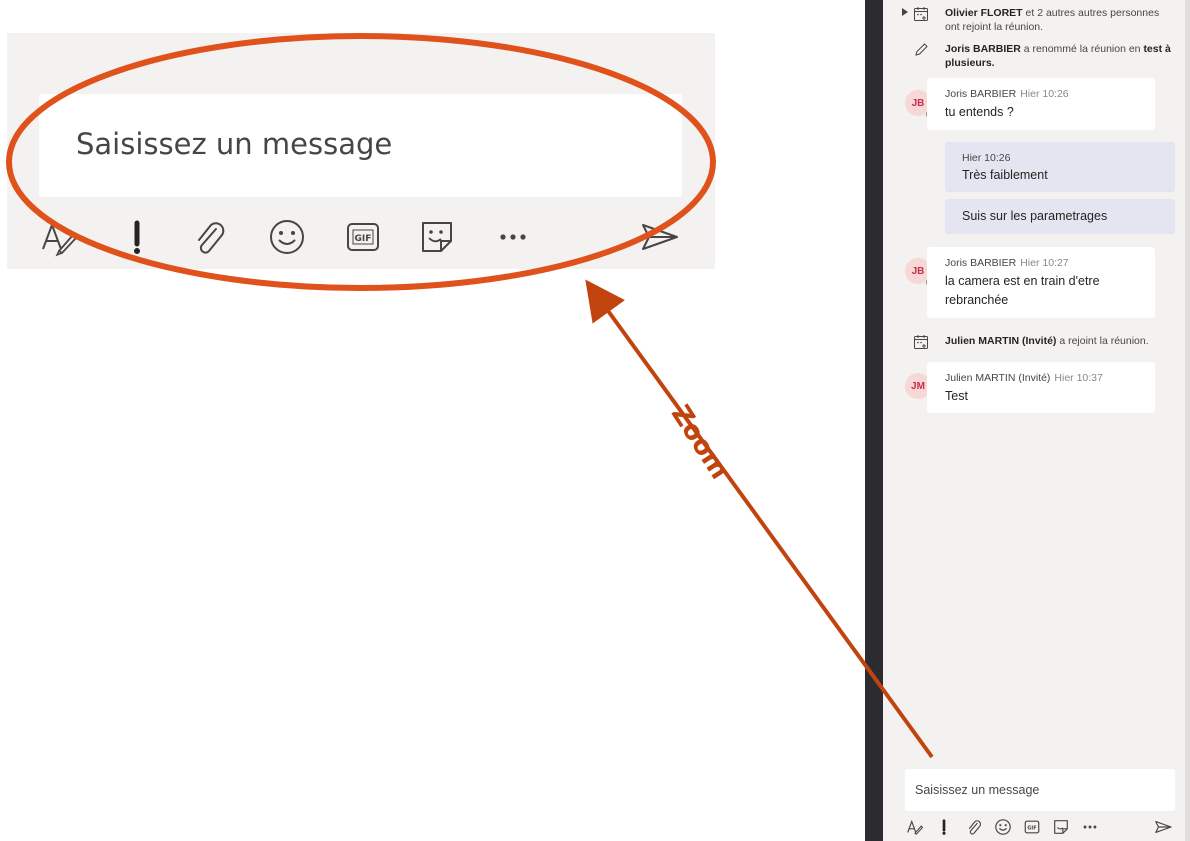  I want to click on message-placeholder: Saisissez un message, so click(977, 790).